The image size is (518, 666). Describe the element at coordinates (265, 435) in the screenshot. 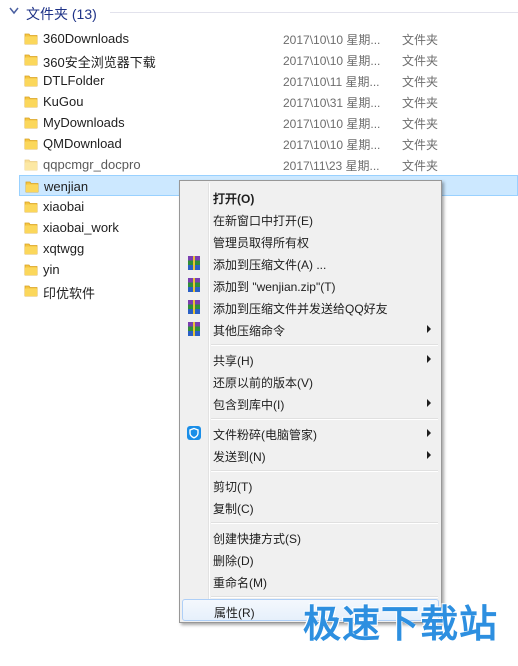

I see `menu-item-label: 文件粉碎(电脑管家)` at that location.